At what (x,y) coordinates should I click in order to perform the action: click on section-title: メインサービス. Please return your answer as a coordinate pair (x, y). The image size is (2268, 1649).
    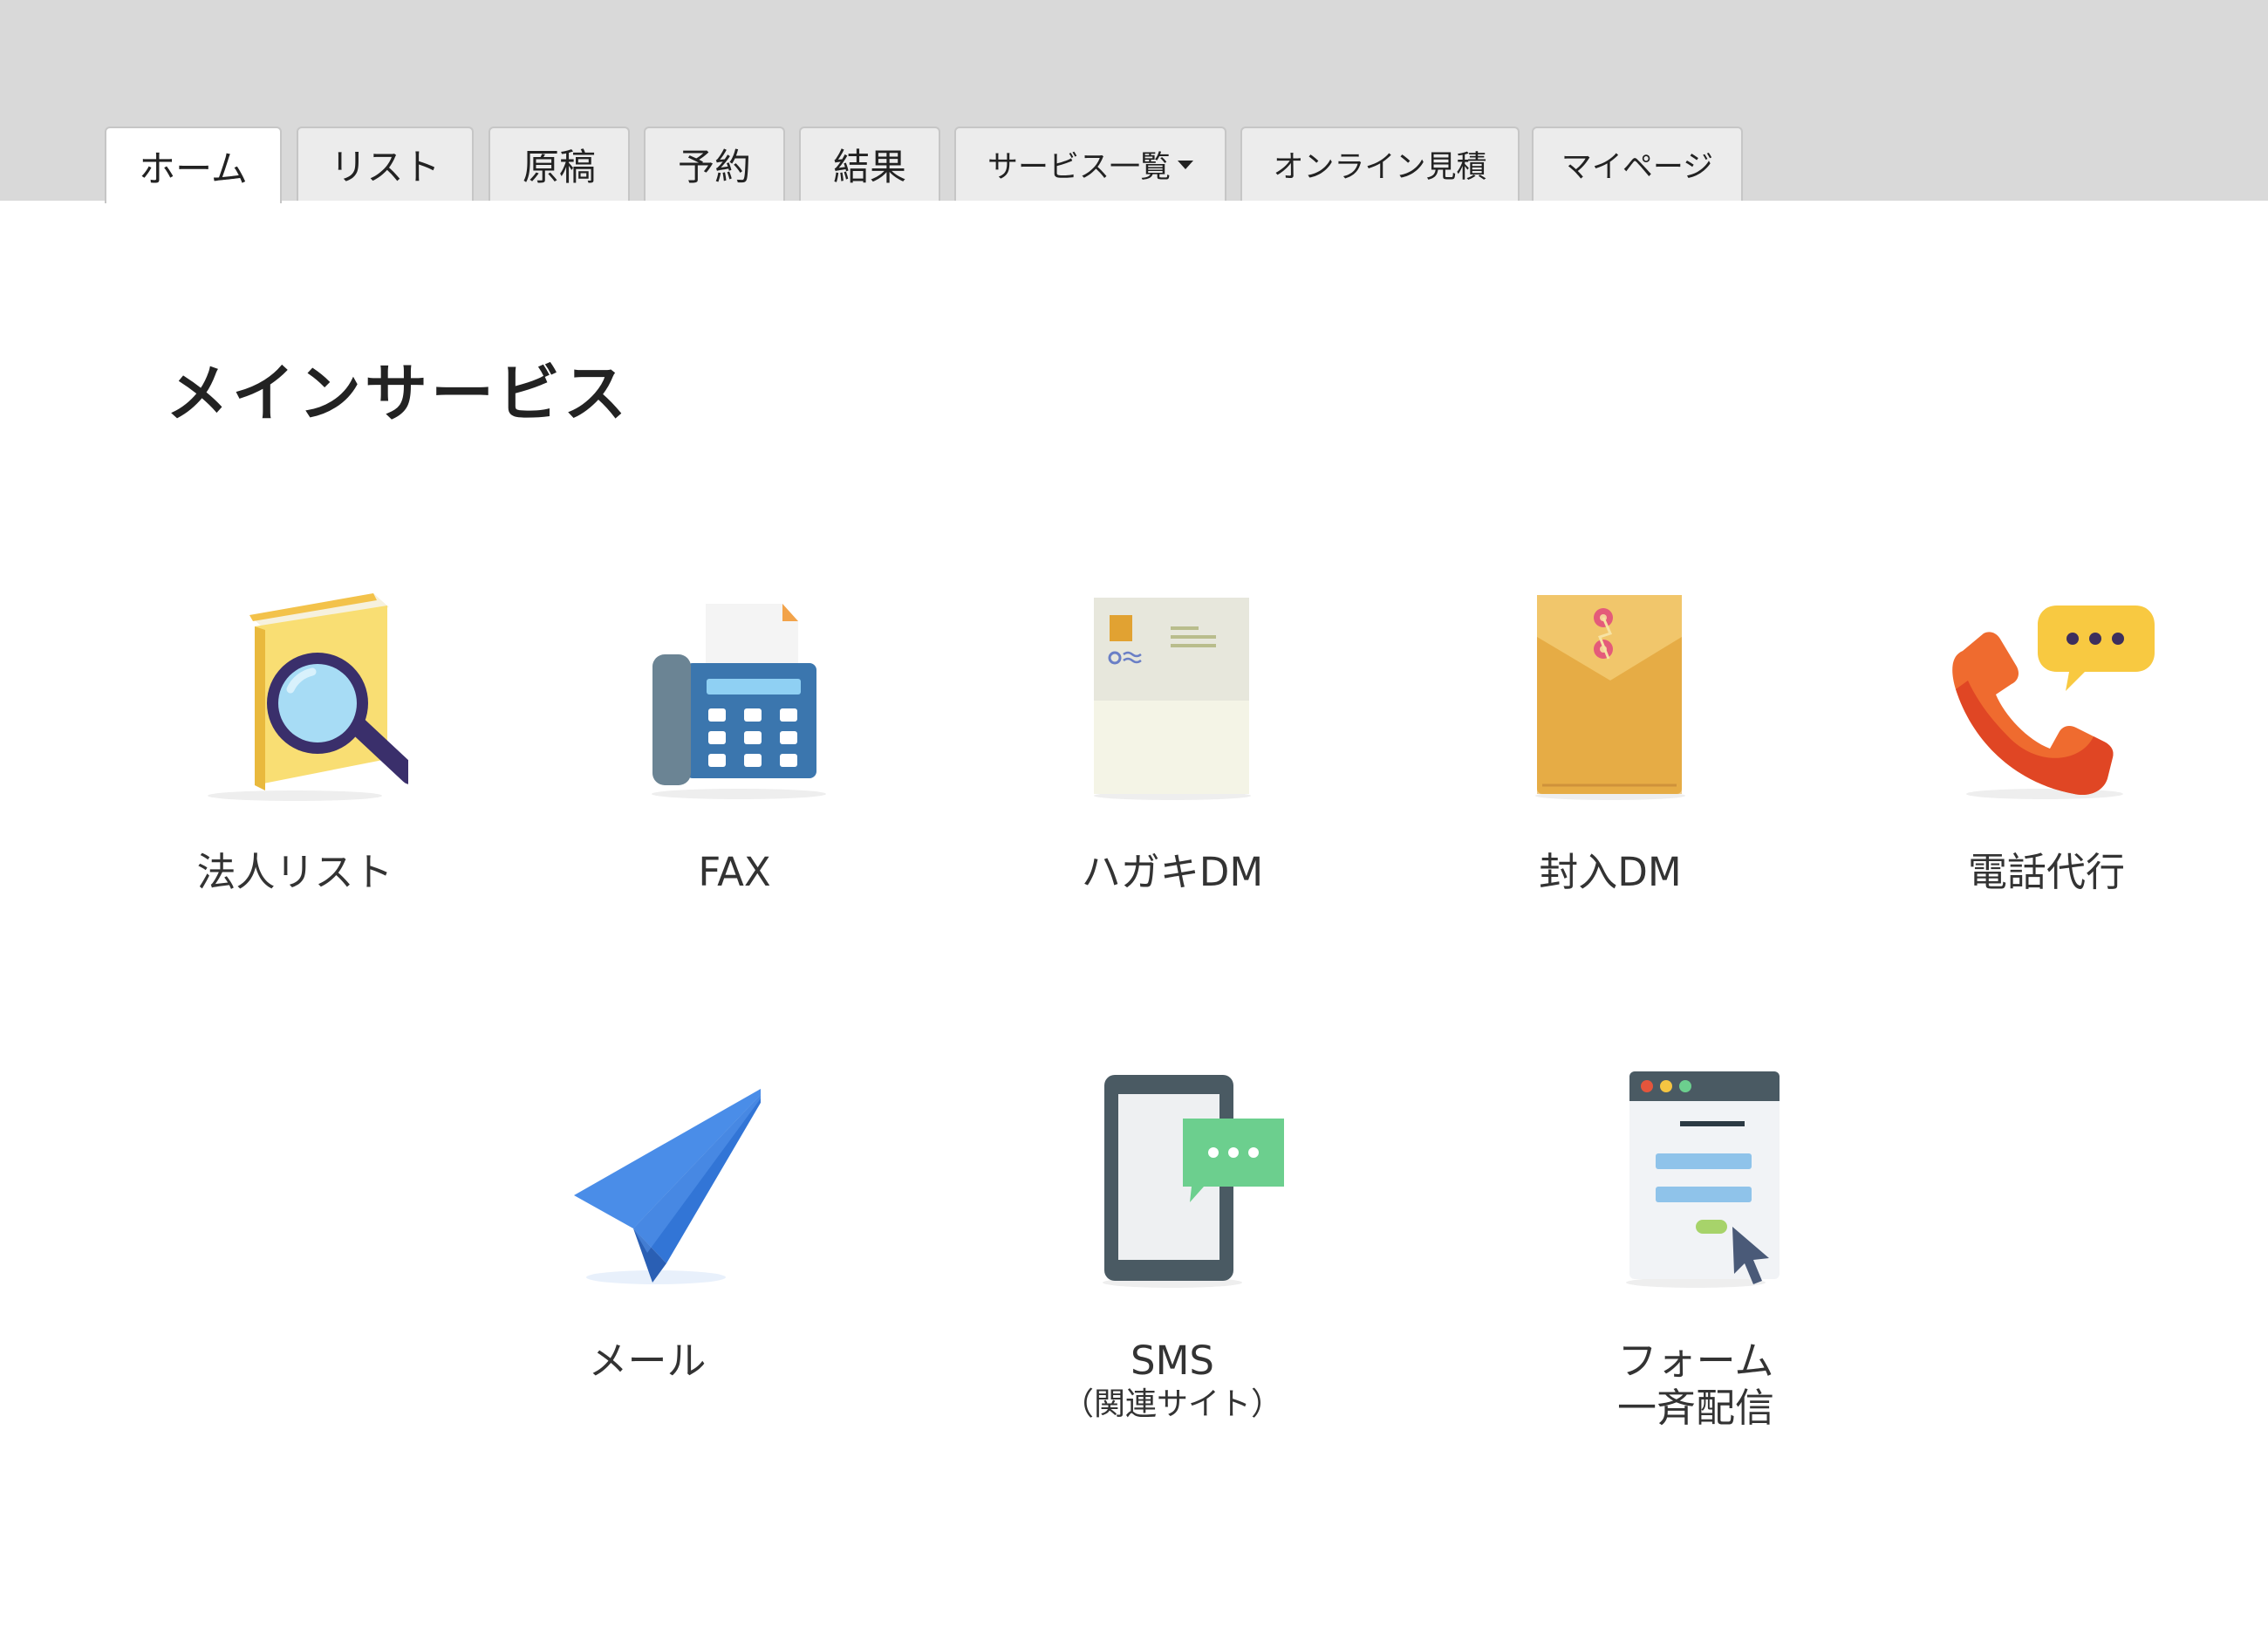
    Looking at the image, I should click on (398, 393).